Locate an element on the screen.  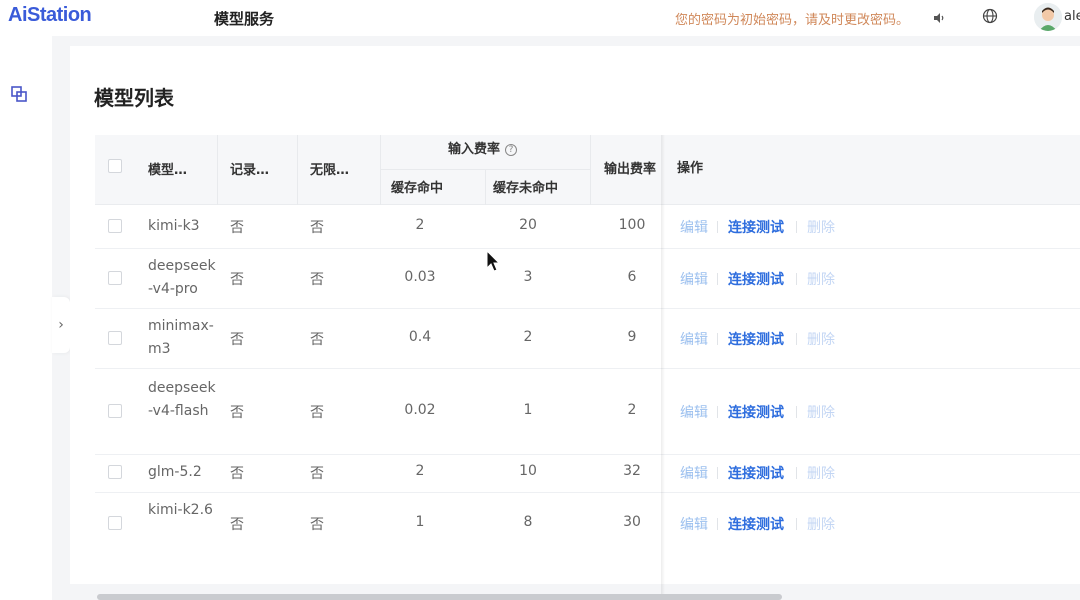
cache-hit-value: 0.4 is located at coordinates (420, 337).